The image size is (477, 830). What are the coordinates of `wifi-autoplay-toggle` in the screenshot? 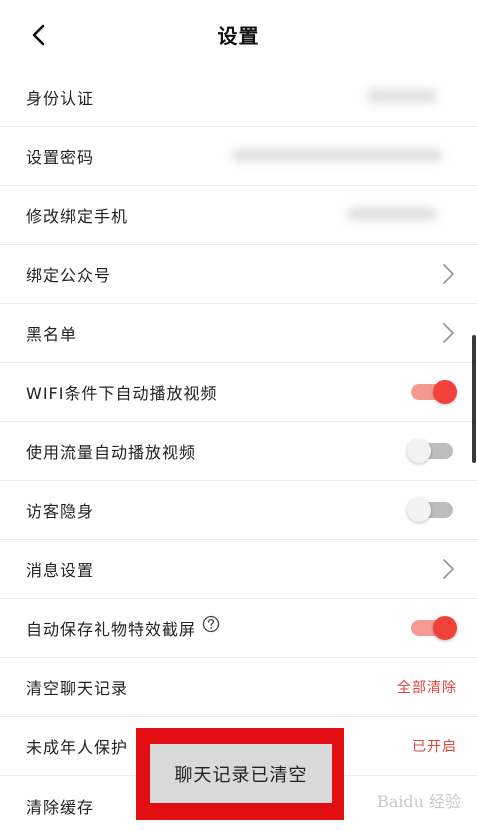 It's located at (432, 392).